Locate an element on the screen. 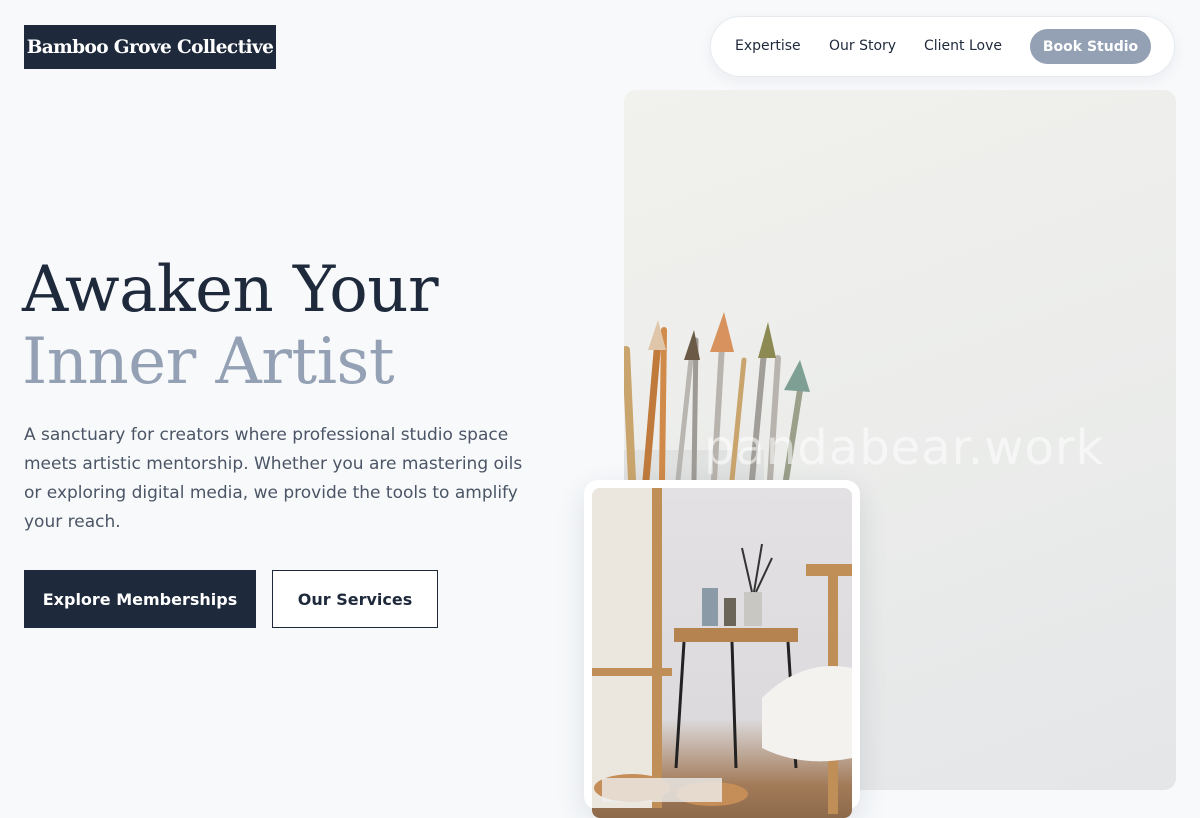 This screenshot has width=1200, height=818. explore-memberships-button: Explore Memberships is located at coordinates (140, 599).